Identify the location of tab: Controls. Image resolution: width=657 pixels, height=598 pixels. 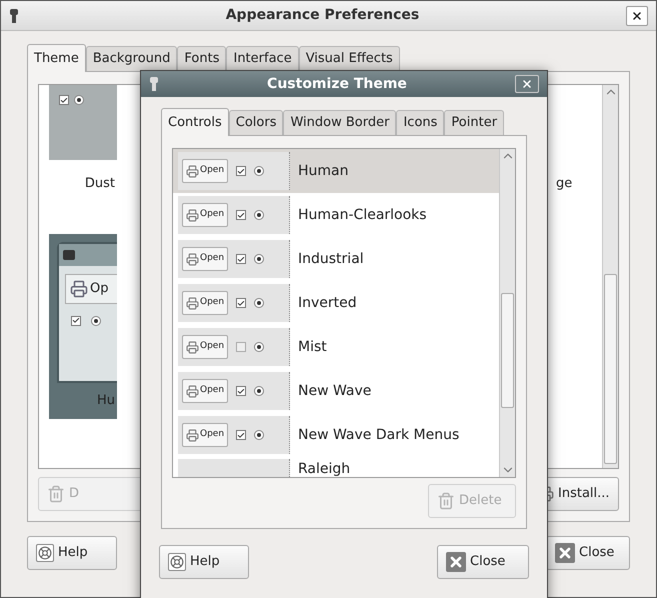
(195, 122).